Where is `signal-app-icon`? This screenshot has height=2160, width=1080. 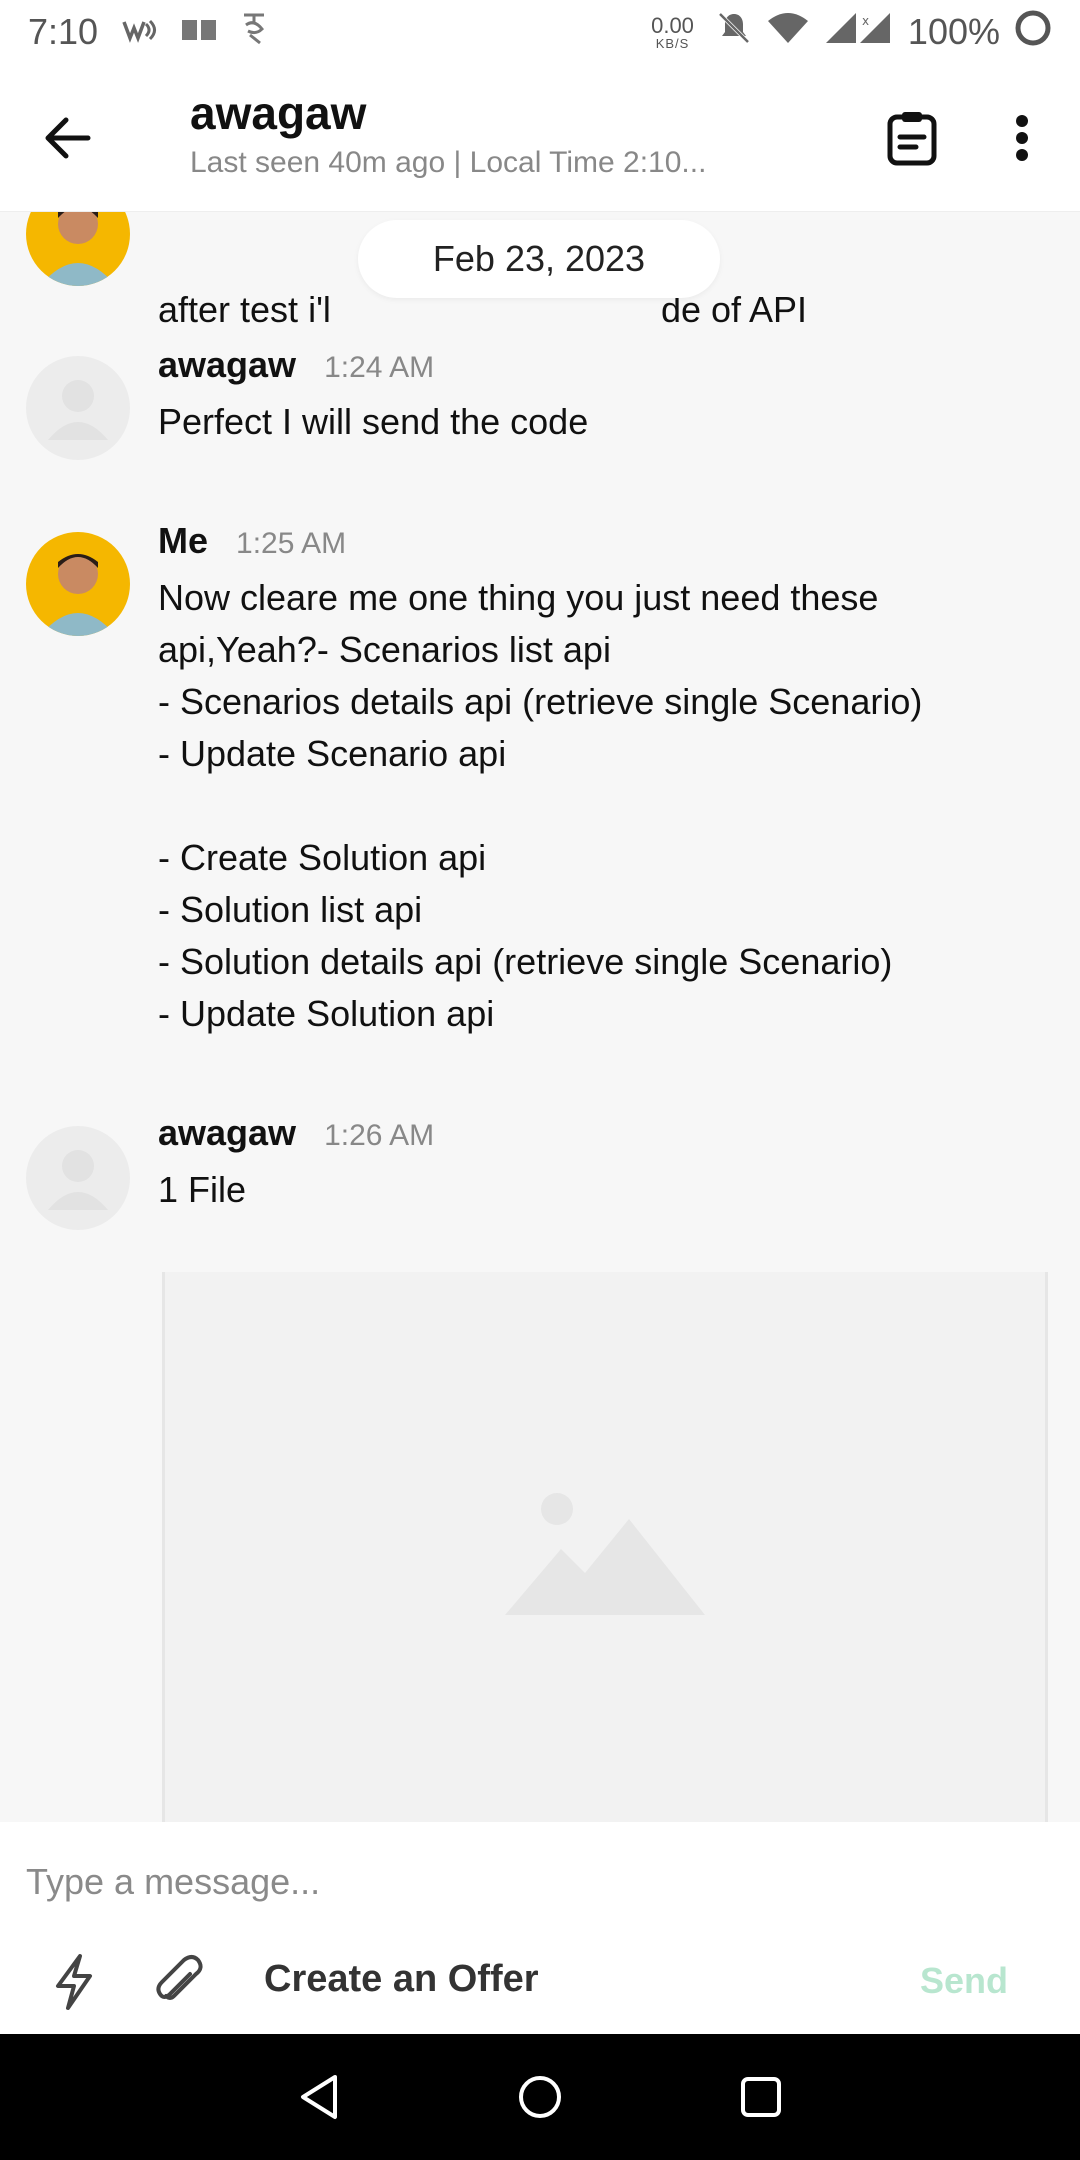 signal-app-icon is located at coordinates (255, 32).